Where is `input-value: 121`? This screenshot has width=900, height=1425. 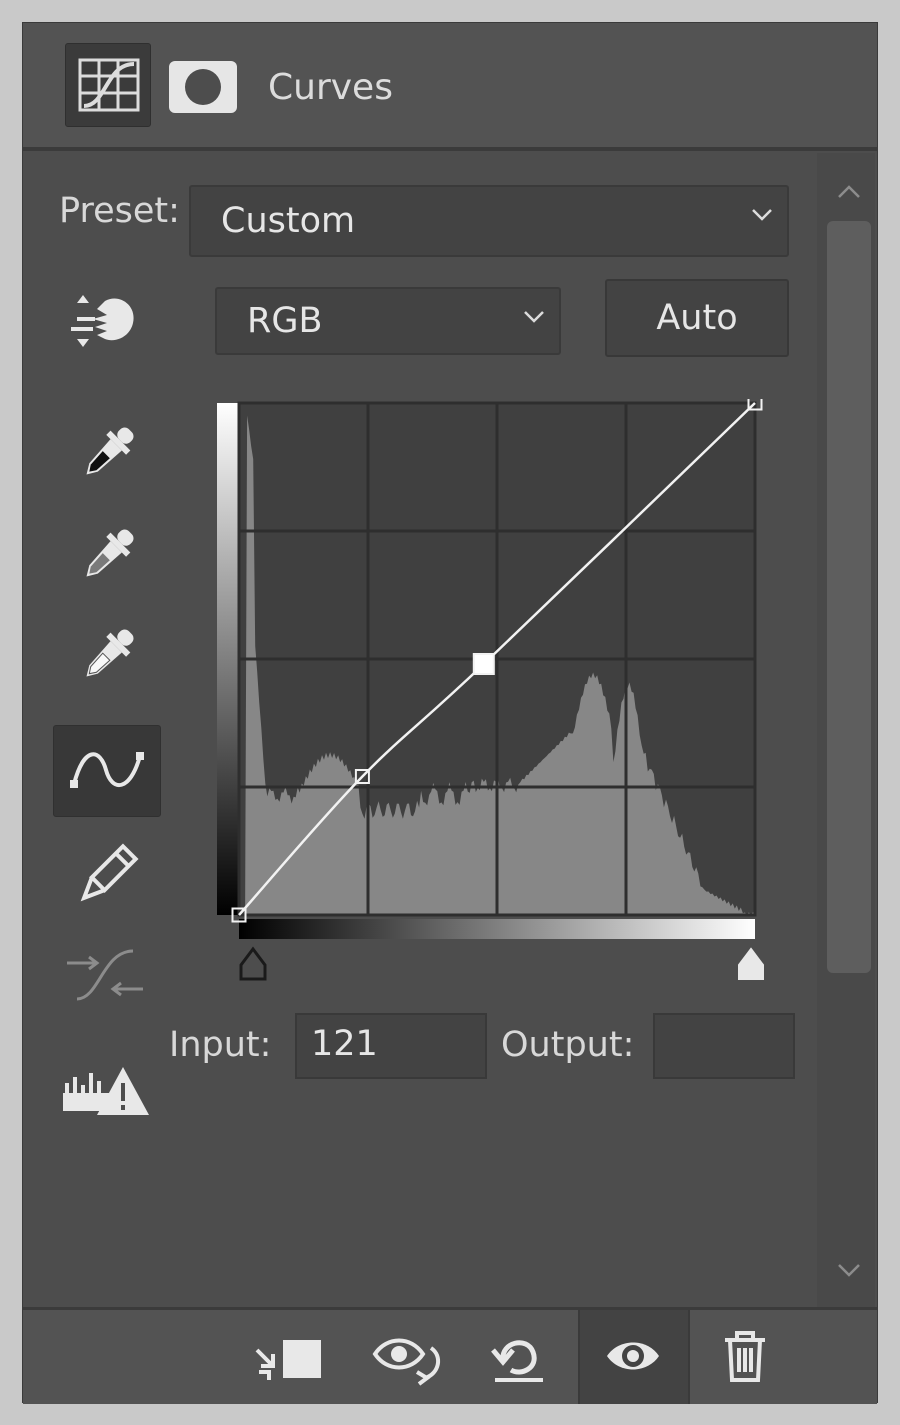 input-value: 121 is located at coordinates (344, 1044).